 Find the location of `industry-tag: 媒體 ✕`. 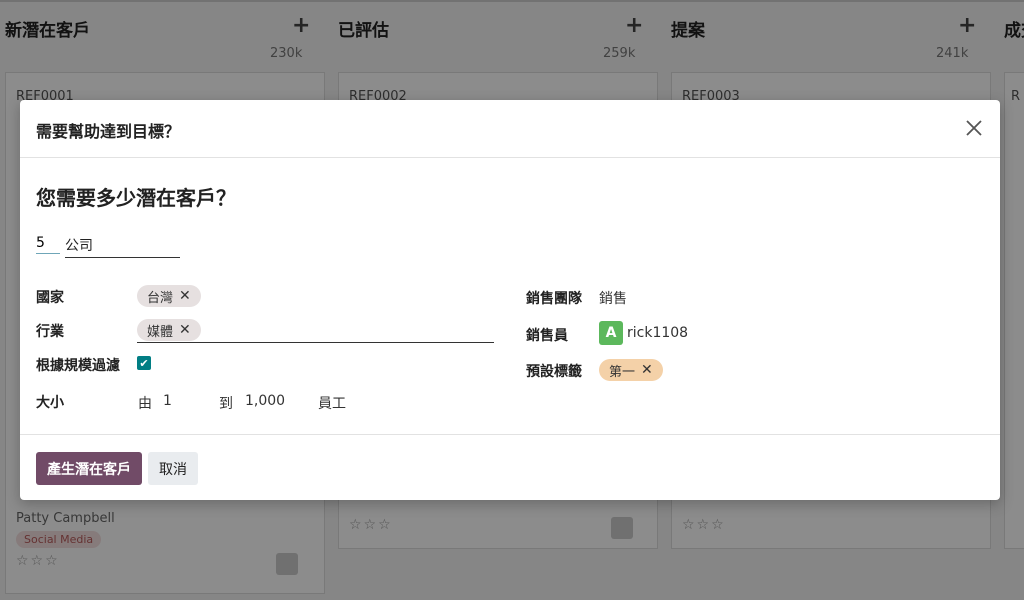

industry-tag: 媒體 ✕ is located at coordinates (169, 330).